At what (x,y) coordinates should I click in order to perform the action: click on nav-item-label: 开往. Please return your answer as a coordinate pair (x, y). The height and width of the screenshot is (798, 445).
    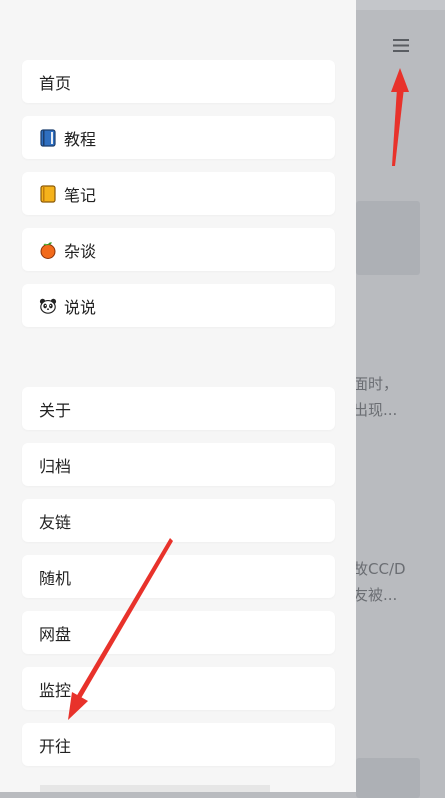
    Looking at the image, I should click on (55, 746).